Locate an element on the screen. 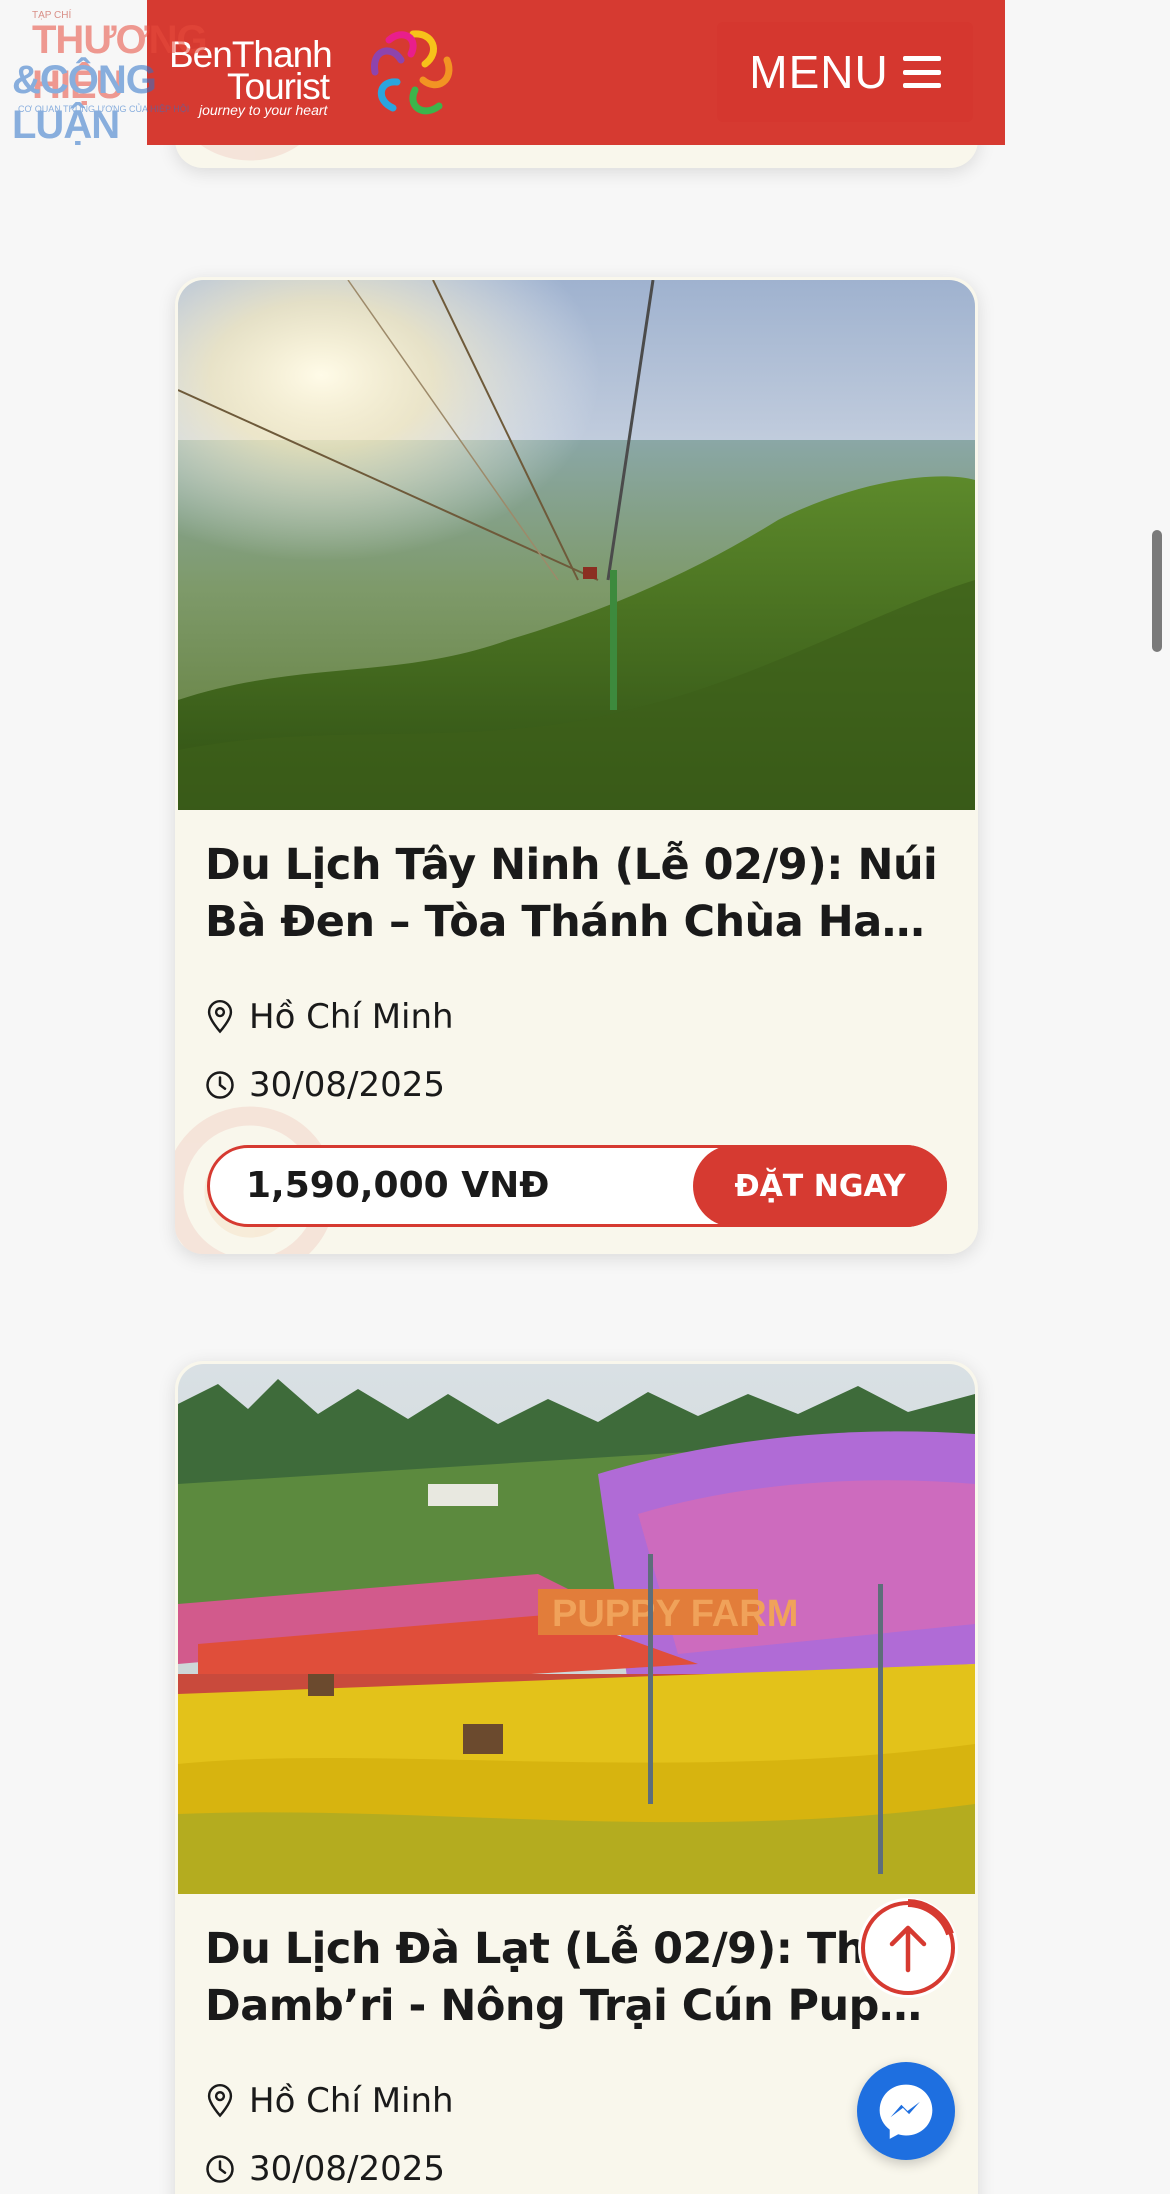 The height and width of the screenshot is (2194, 1170). puppy-farm-sign: PUPPY FARM is located at coordinates (675, 1614).